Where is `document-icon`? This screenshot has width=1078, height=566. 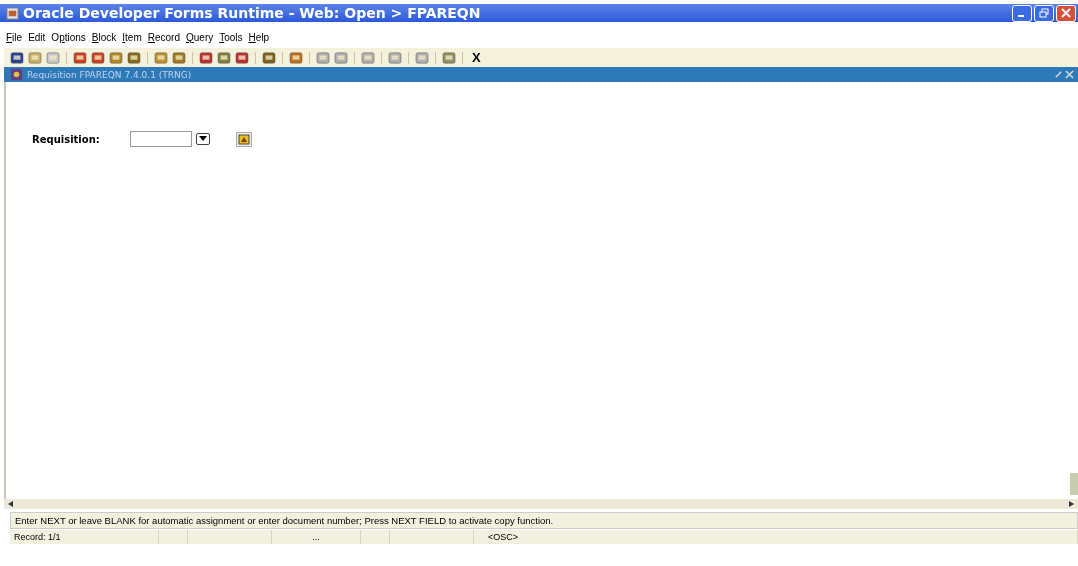
document-icon is located at coordinates (244, 139).